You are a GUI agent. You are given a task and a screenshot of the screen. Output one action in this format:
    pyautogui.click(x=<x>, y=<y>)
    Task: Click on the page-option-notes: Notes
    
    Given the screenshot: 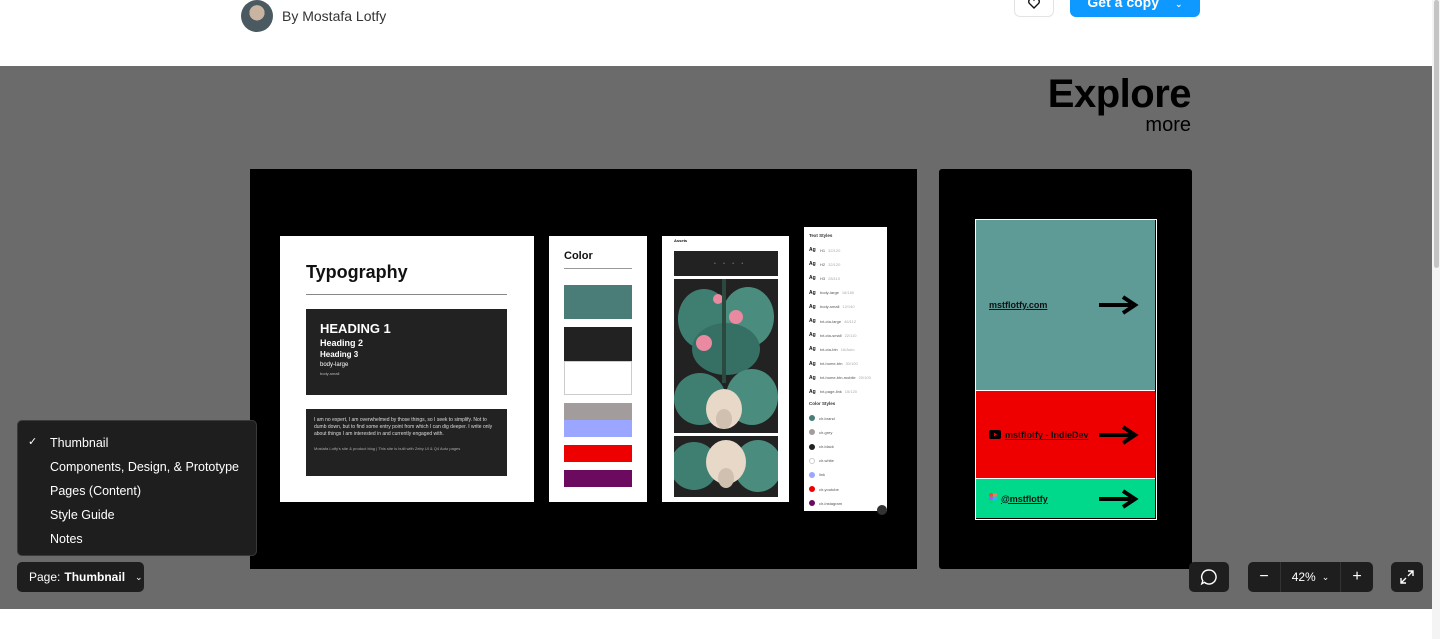 What is the action you would take?
    pyautogui.click(x=137, y=539)
    